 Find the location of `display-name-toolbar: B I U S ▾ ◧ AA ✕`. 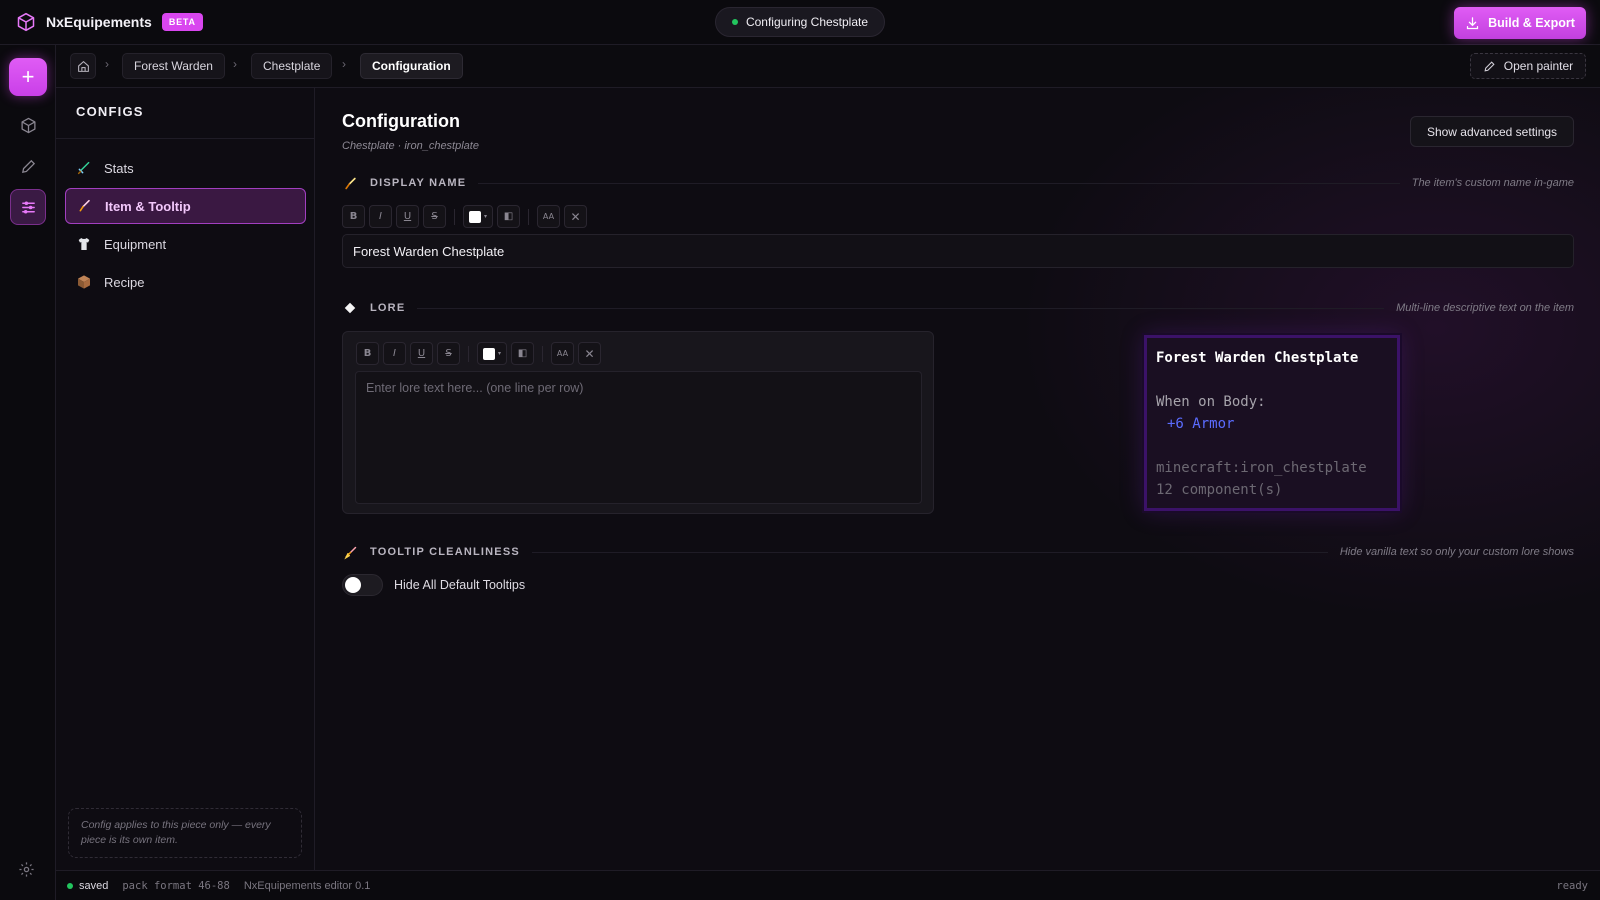

display-name-toolbar: B I U S ▾ ◧ AA ✕ is located at coordinates (464, 216).